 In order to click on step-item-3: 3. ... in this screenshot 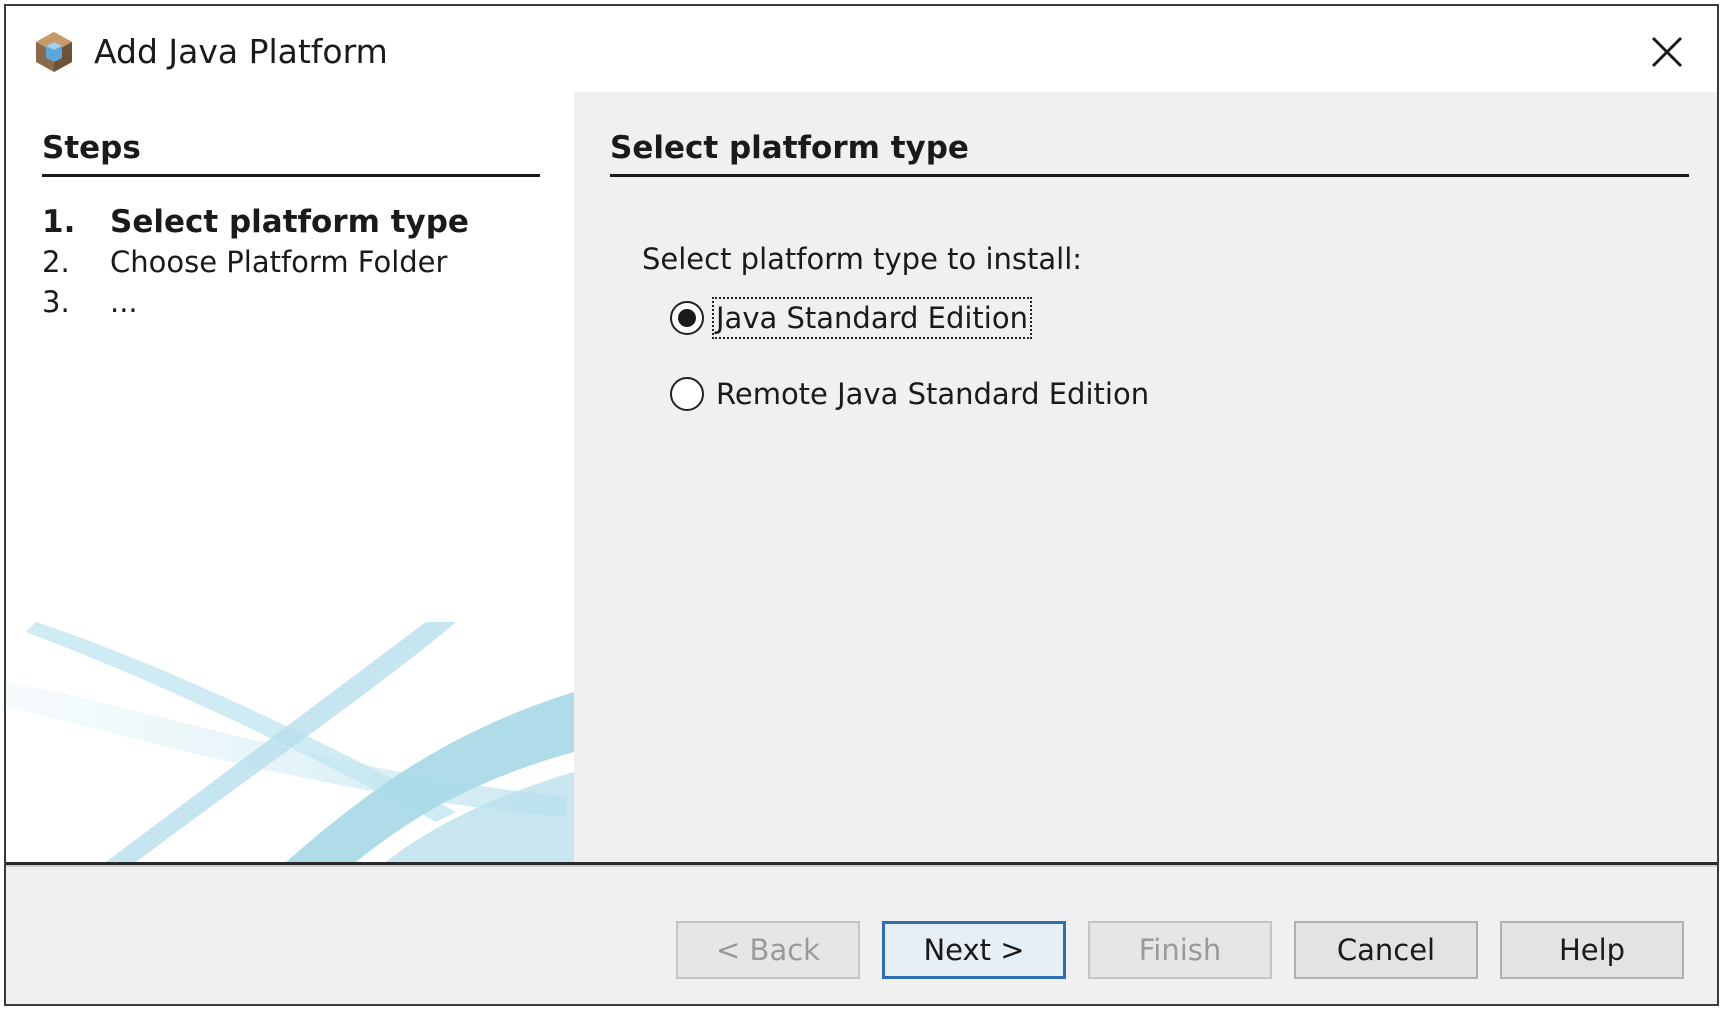, I will do `click(292, 302)`.